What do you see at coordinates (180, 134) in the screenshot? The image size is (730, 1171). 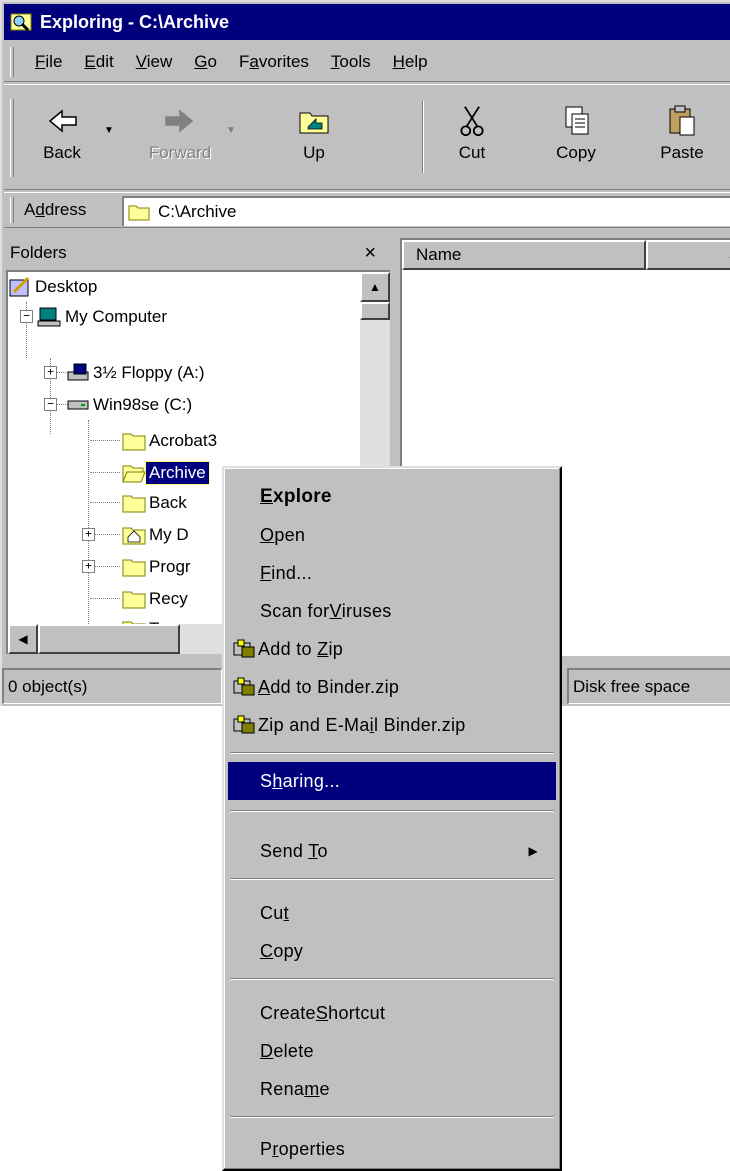 I see `forward-button: Forward` at bounding box center [180, 134].